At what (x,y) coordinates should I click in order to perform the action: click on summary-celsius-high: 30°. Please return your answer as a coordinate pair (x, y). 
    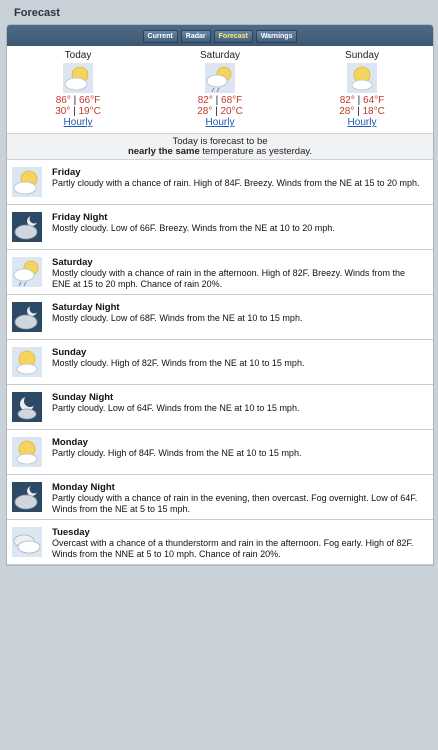
    Looking at the image, I should click on (63, 111).